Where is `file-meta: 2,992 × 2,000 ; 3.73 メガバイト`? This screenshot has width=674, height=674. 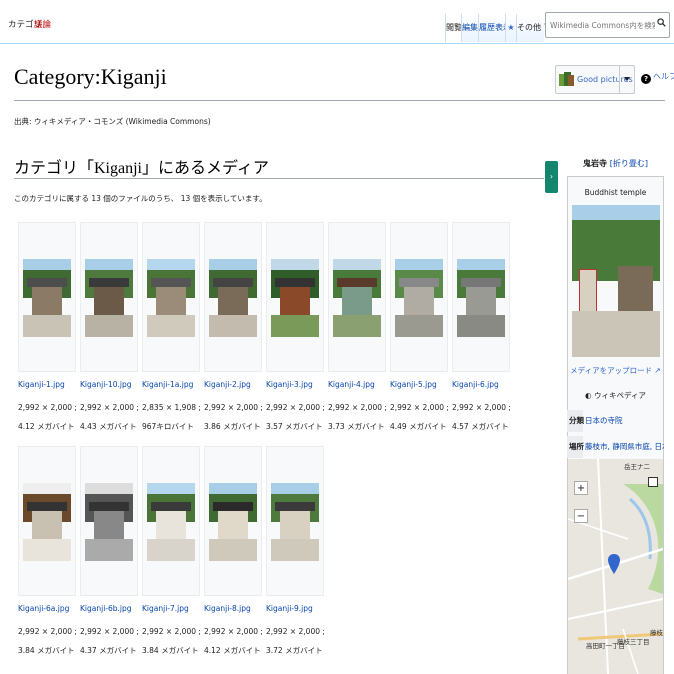 file-meta: 2,992 × 2,000 ; 3.73 メガバイト is located at coordinates (357, 417).